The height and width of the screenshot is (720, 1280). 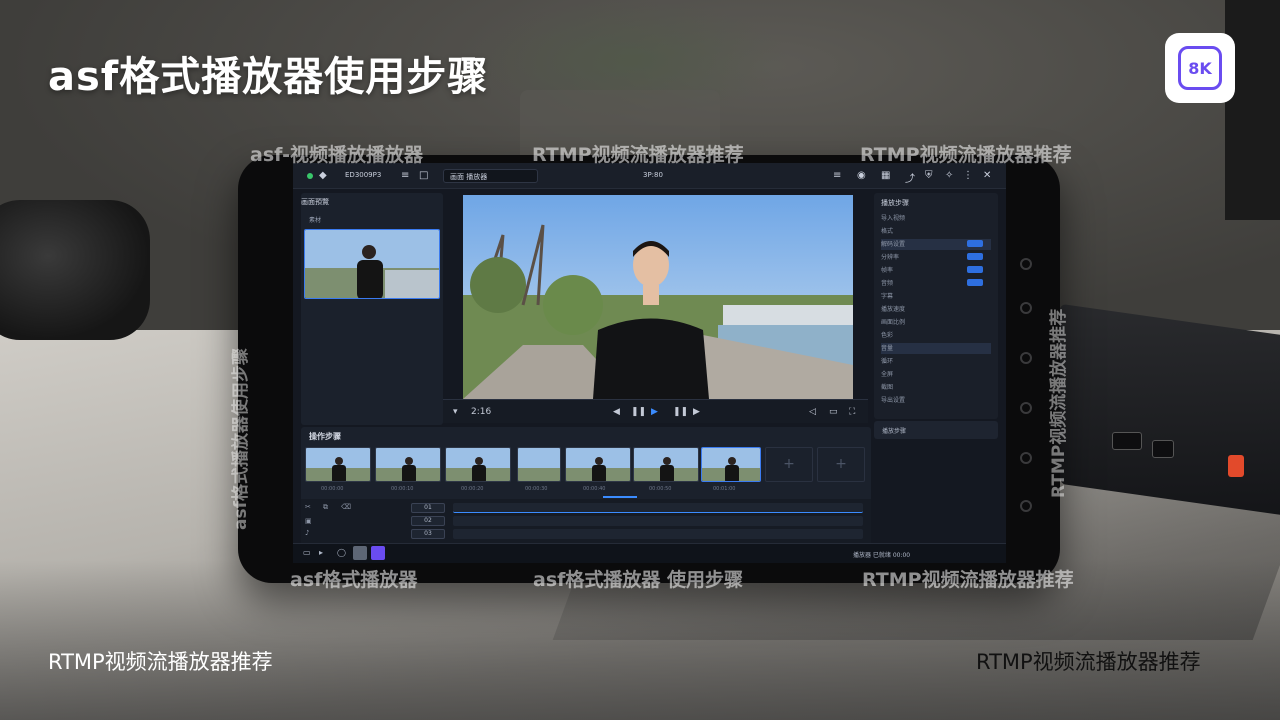 I want to click on tab-media: 素材, so click(x=315, y=219).